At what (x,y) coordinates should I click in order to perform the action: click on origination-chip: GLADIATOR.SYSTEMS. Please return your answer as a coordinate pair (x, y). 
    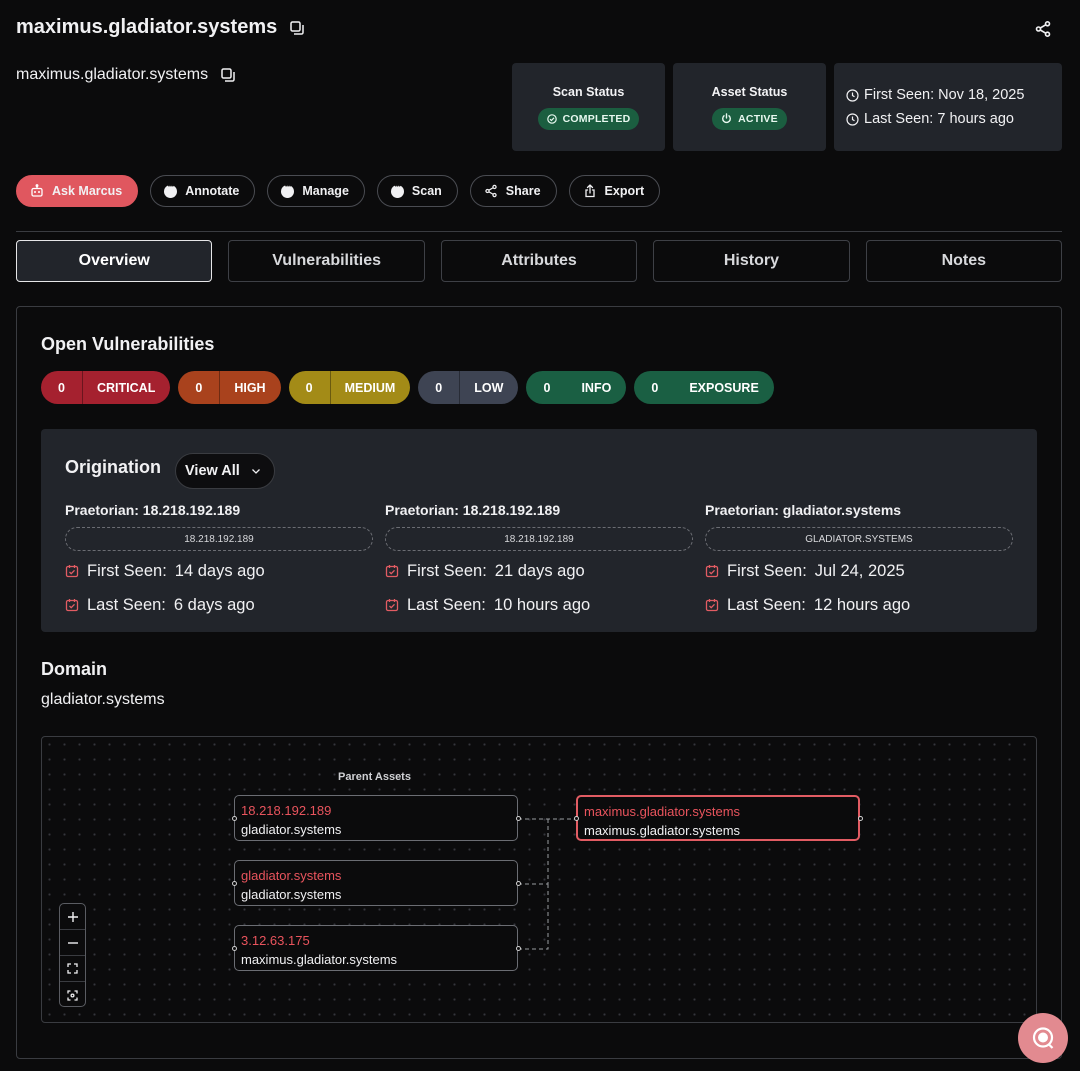
    Looking at the image, I should click on (859, 539).